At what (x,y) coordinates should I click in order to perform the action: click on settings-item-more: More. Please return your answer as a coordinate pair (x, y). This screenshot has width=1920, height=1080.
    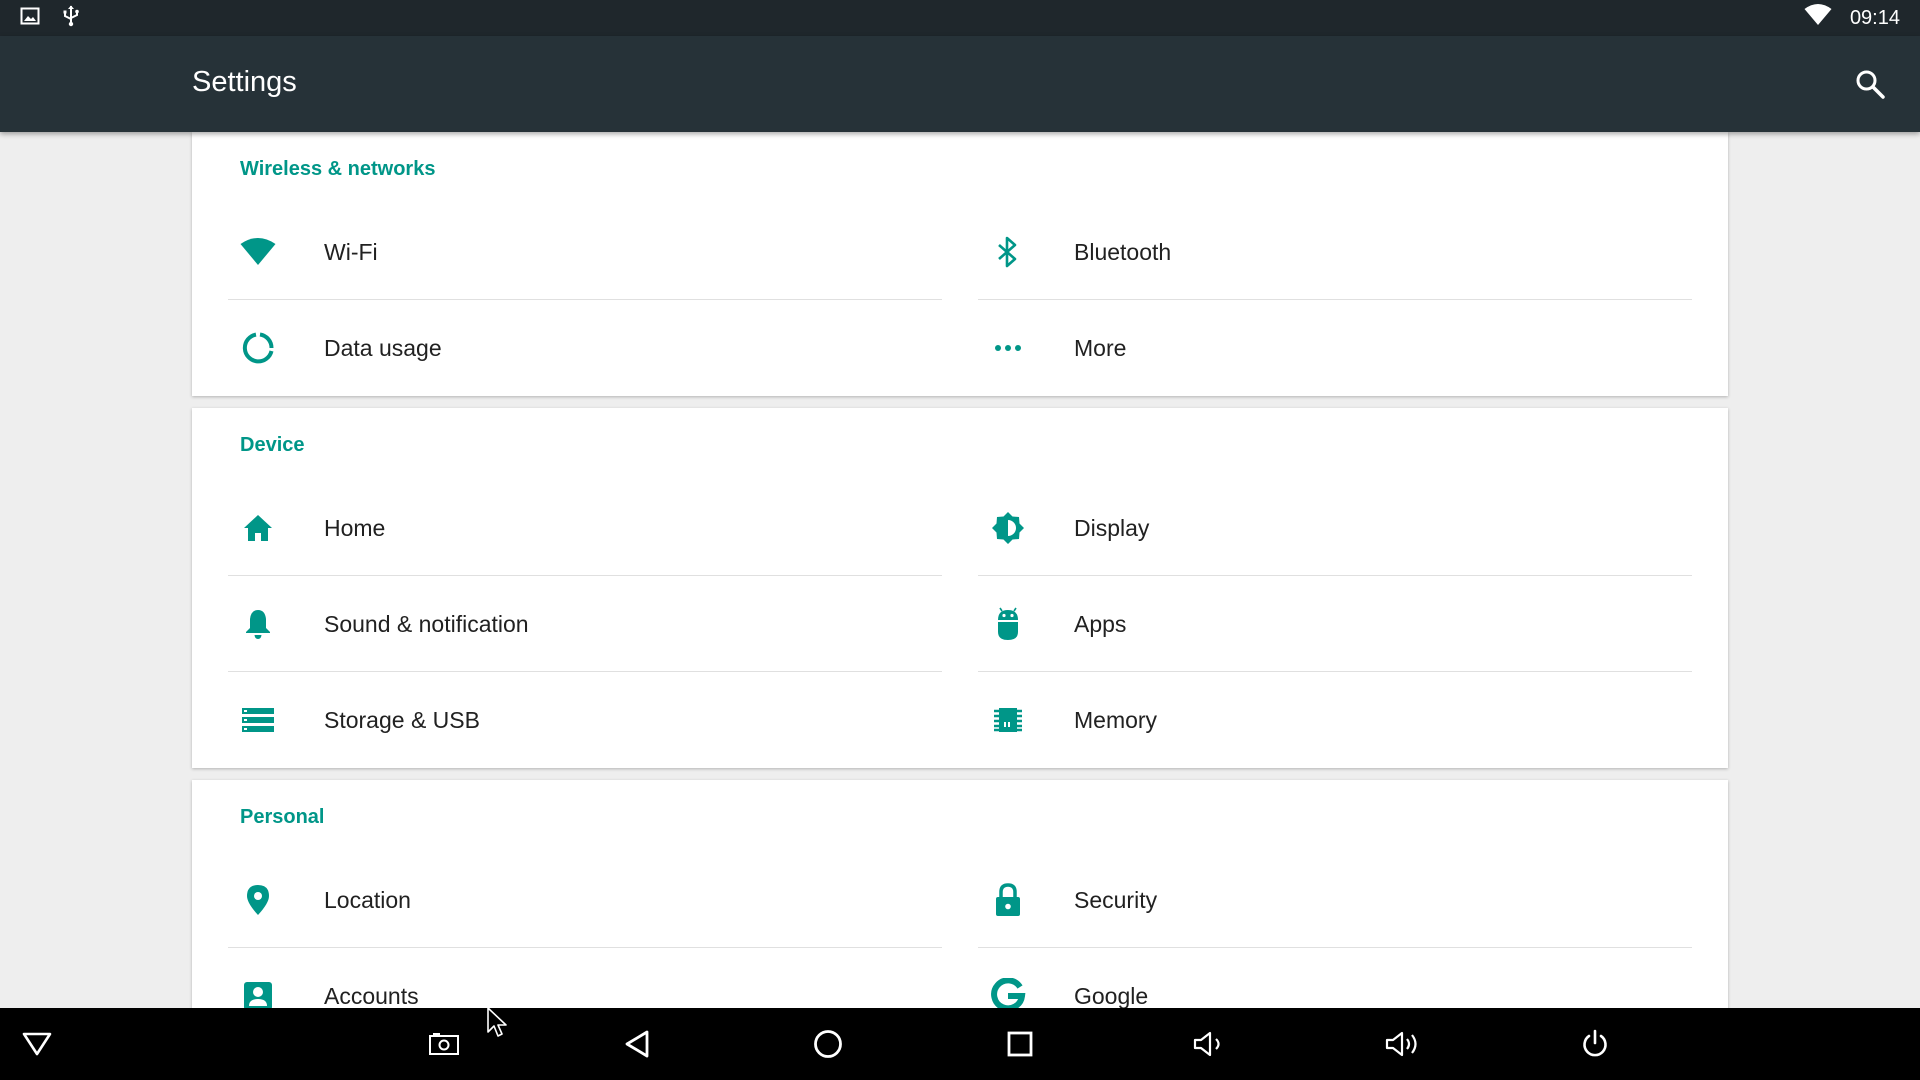
    Looking at the image, I should click on (1335, 348).